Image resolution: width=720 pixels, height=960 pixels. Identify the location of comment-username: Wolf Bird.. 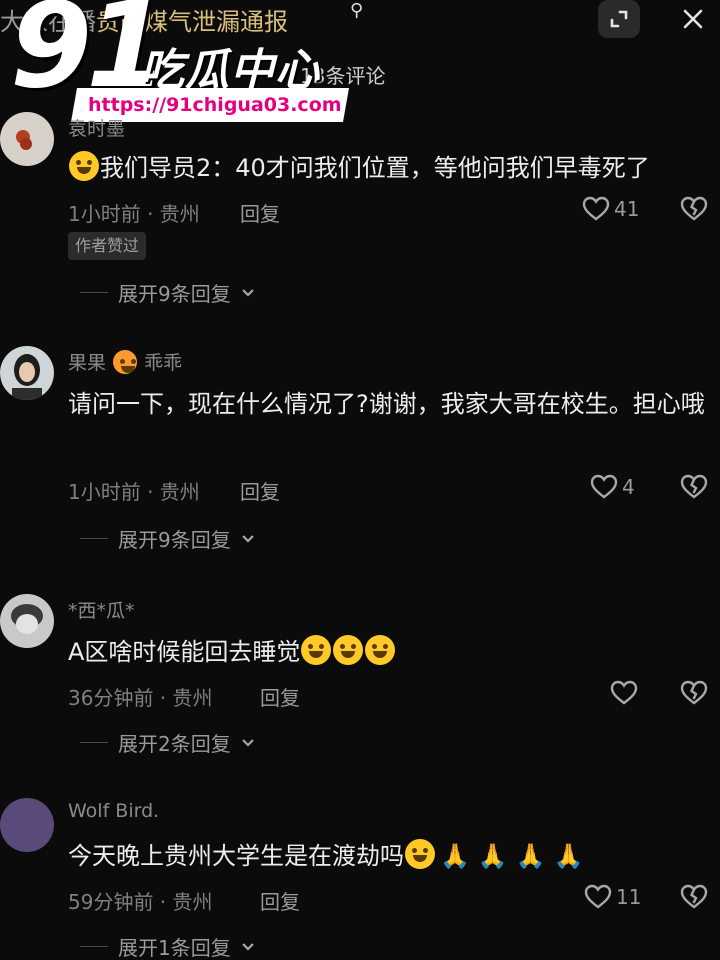
(113, 811).